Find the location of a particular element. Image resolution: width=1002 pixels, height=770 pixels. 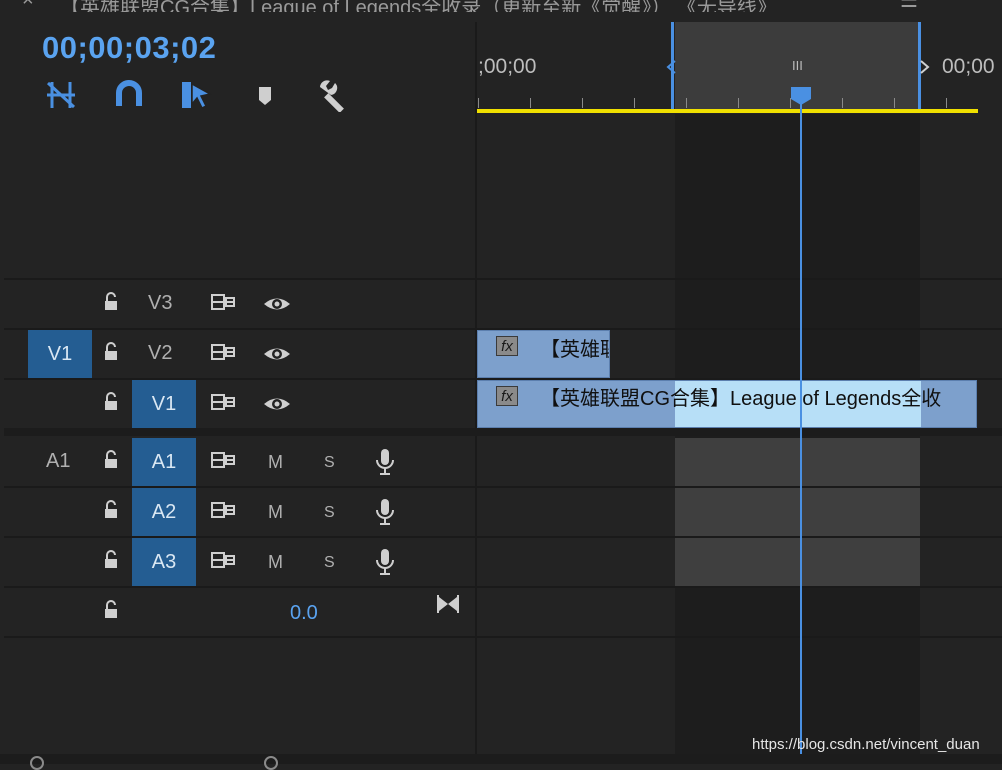

solo-button-a1: S is located at coordinates (329, 463).